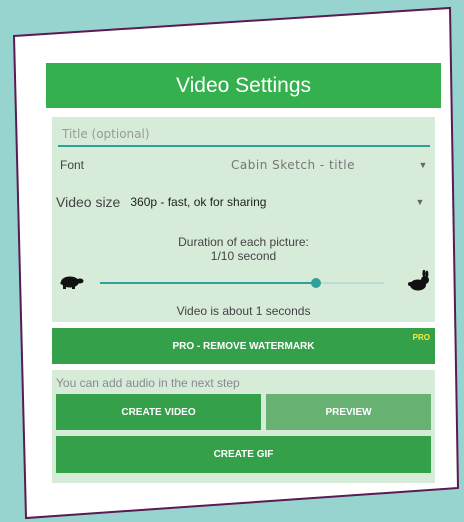 This screenshot has height=522, width=464. Describe the element at coordinates (348, 412) in the screenshot. I see `preview-button: PREVIEW` at that location.